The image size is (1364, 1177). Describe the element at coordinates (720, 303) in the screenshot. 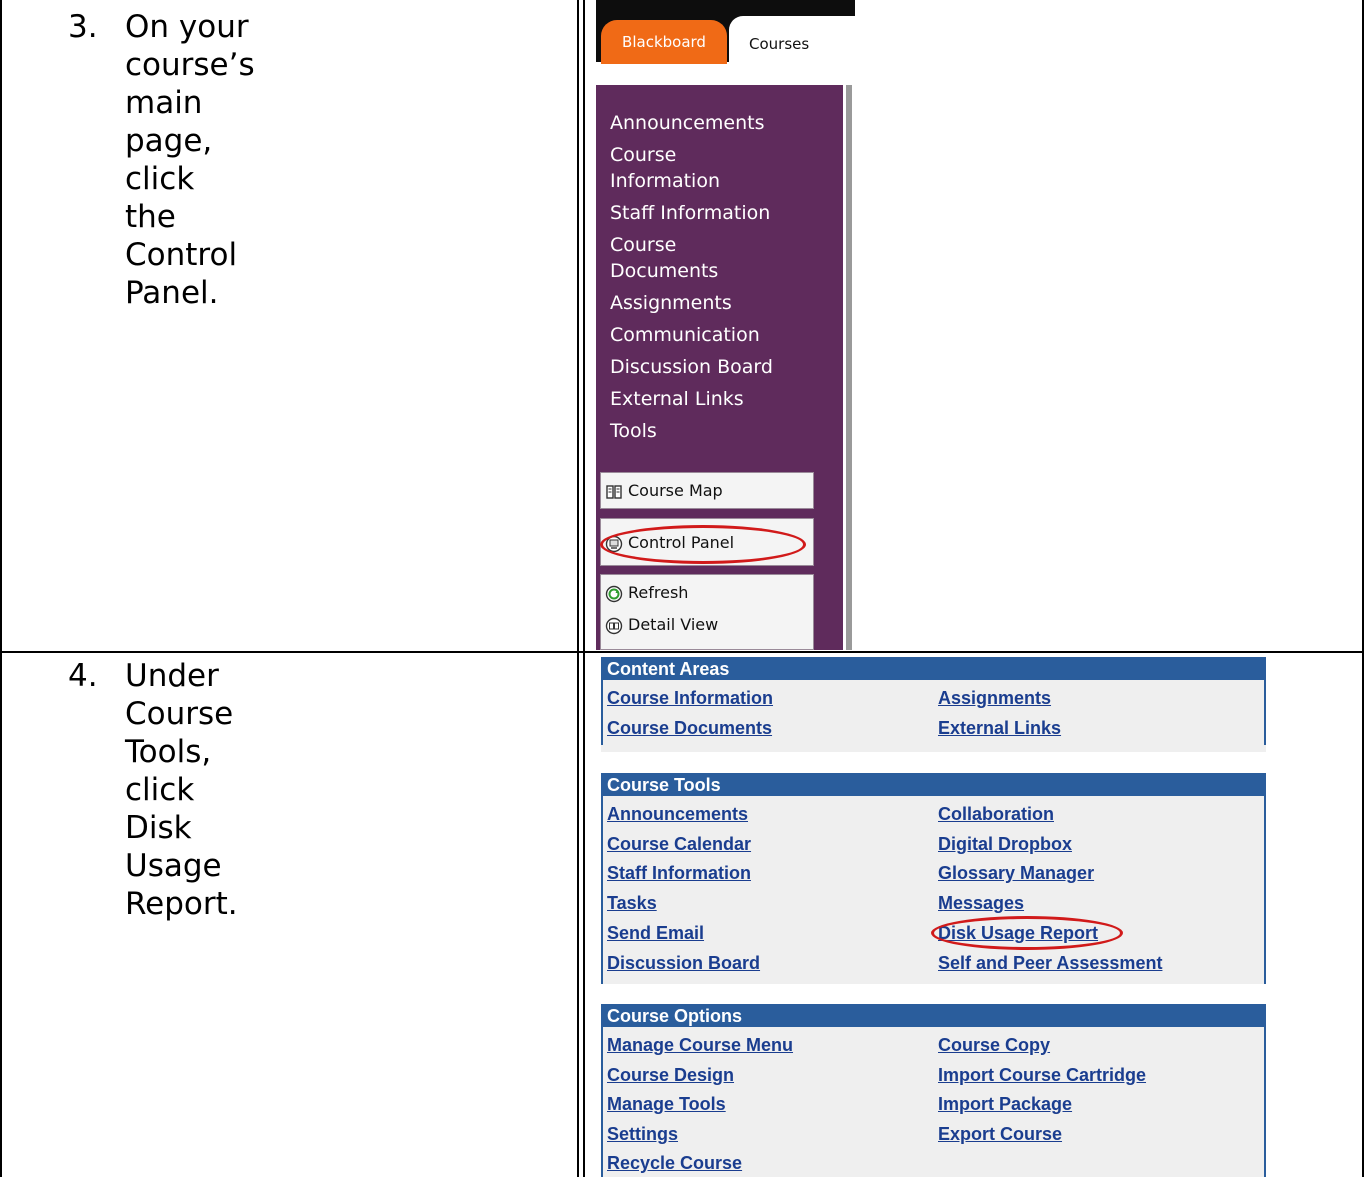

I see `nav-assignments: Assignments` at that location.